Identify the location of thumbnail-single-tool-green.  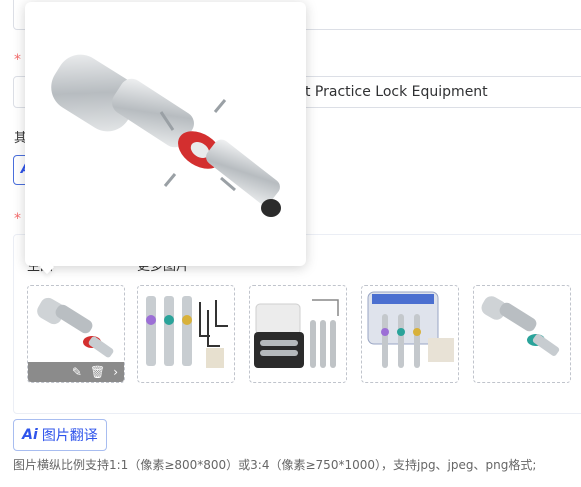
(522, 334).